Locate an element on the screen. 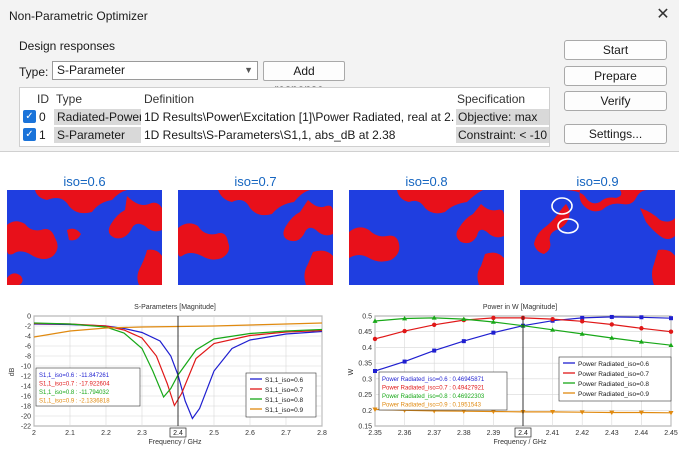  readout-text: Power Radiated_iso=0.6 : 0.46945871 is located at coordinates (433, 380).